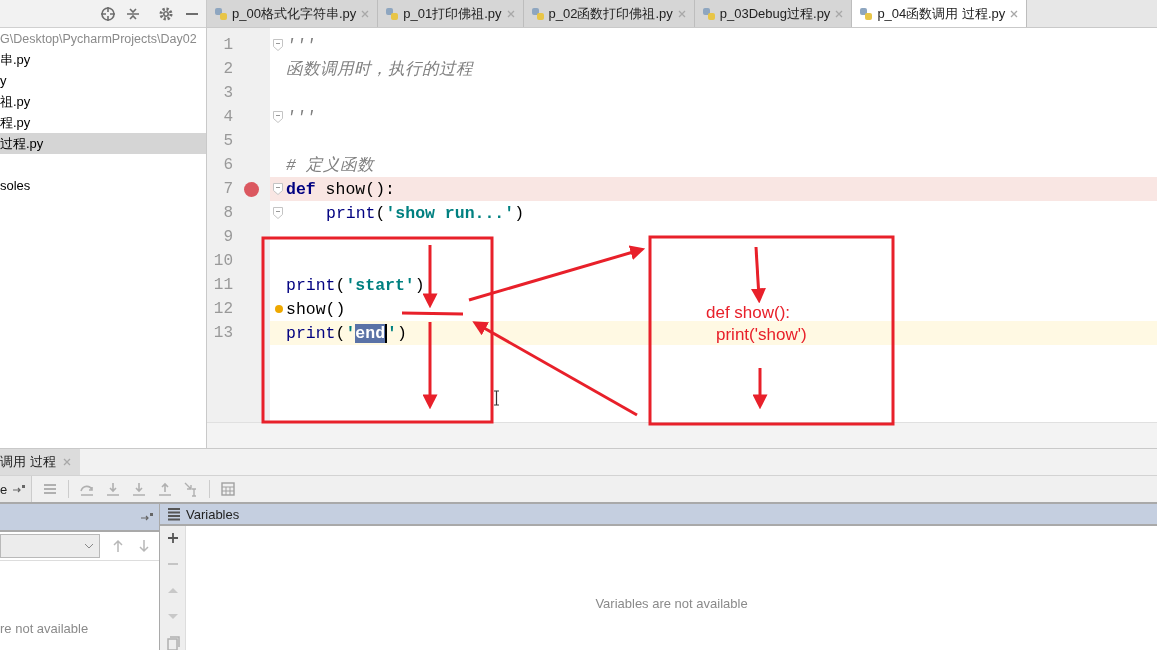 This screenshot has height=650, width=1157. What do you see at coordinates (16, 489) in the screenshot?
I see `toolbar-tab: e` at bounding box center [16, 489].